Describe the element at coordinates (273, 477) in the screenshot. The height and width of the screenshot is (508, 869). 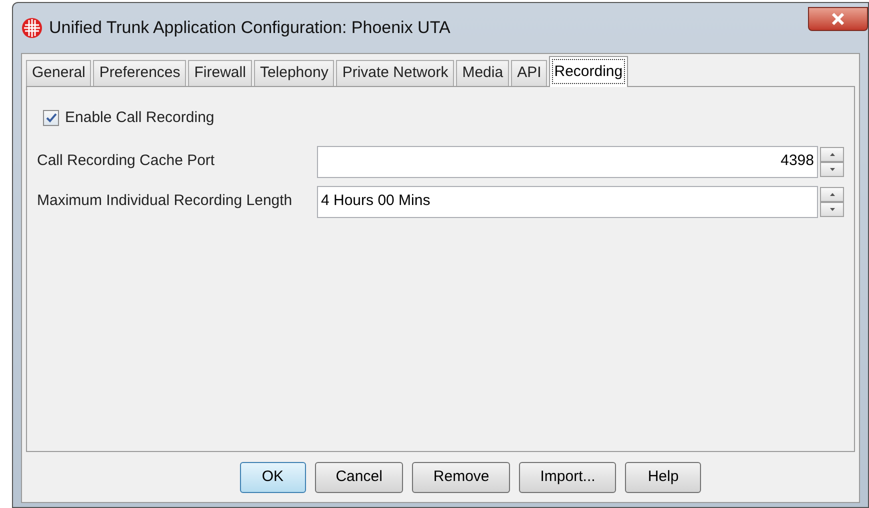
I see `dialog-button: OK` at that location.